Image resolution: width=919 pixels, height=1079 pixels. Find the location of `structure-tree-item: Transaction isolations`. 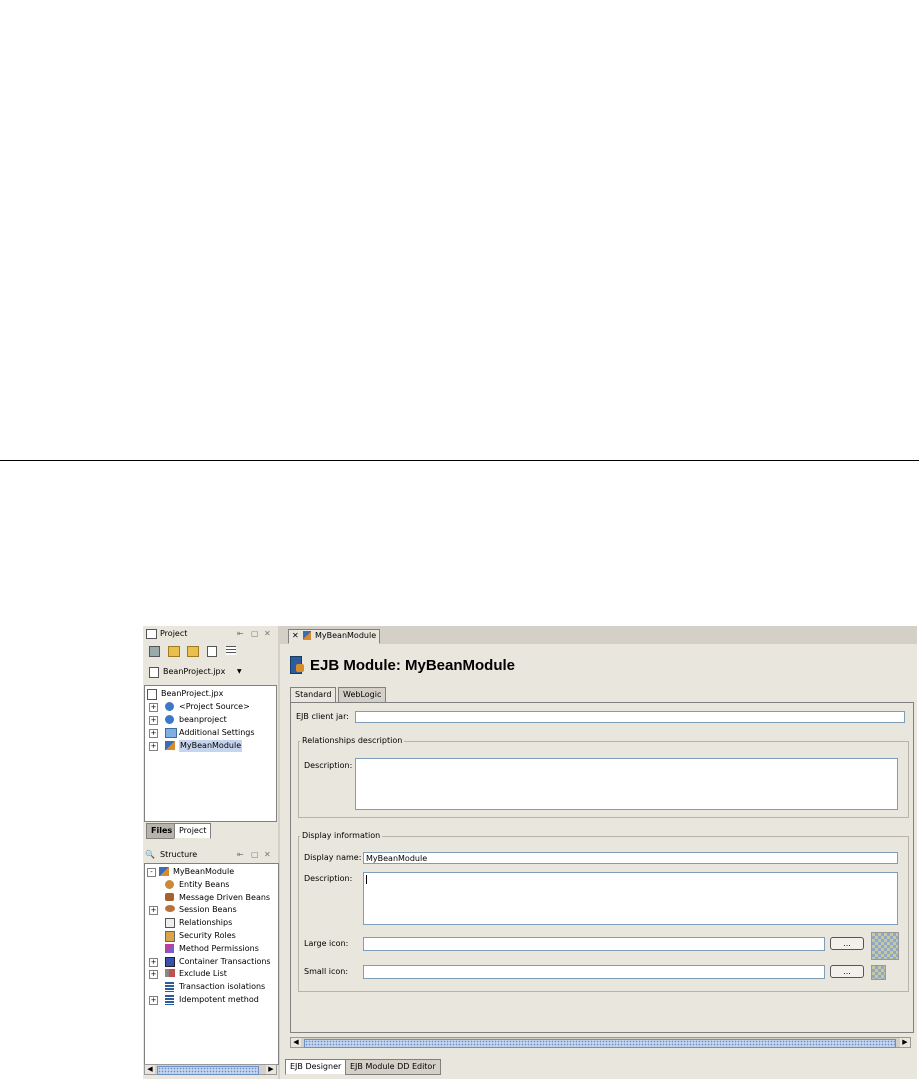

structure-tree-item: Transaction isolations is located at coordinates (211, 987).